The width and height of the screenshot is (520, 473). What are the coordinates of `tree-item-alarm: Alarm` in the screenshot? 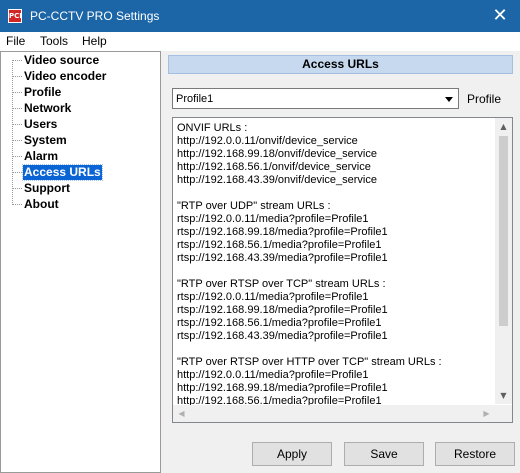 It's located at (41, 156).